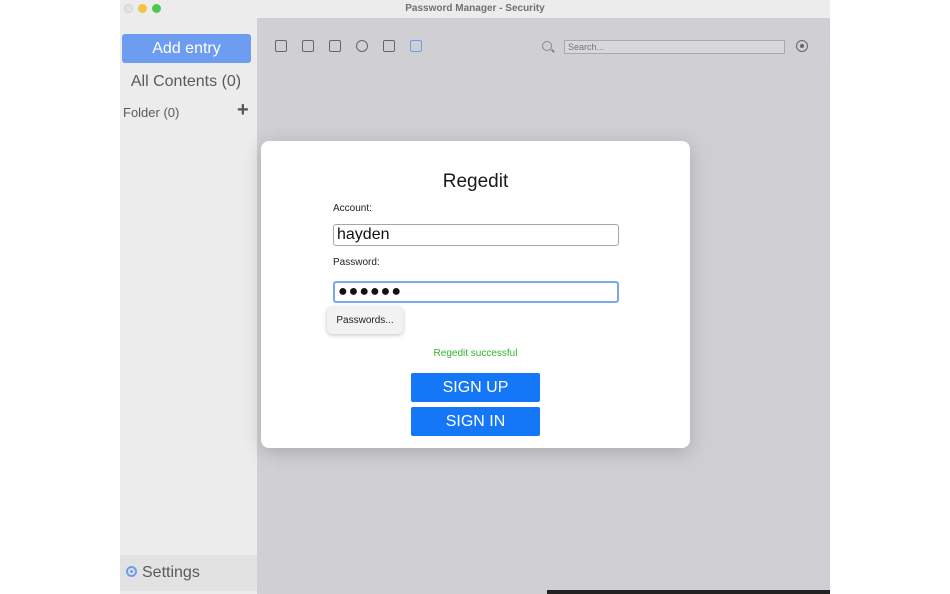 The width and height of the screenshot is (950, 594). Describe the element at coordinates (802, 46) in the screenshot. I see `view-toggle-icon` at that location.